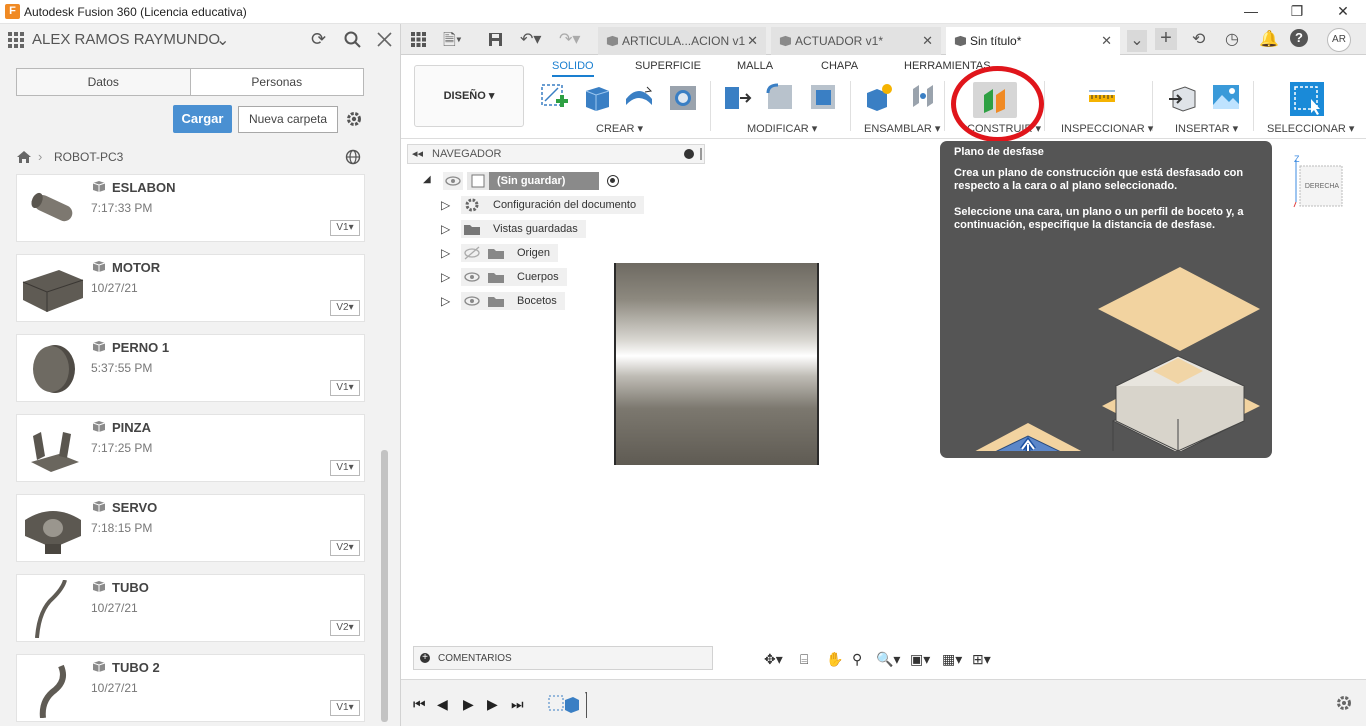 The height and width of the screenshot is (726, 1366). What do you see at coordinates (442, 704) in the screenshot?
I see `step-back-icon: ◀` at bounding box center [442, 704].